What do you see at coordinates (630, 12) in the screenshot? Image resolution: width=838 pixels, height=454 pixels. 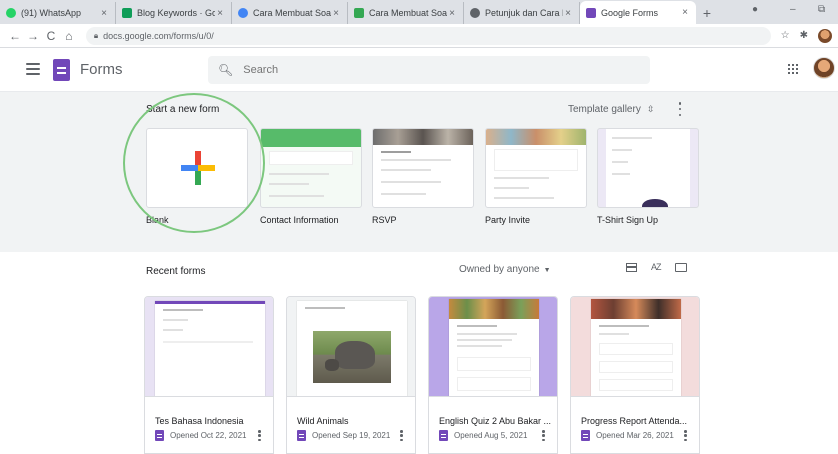 I see `tab-title: Google Forms` at bounding box center [630, 12].